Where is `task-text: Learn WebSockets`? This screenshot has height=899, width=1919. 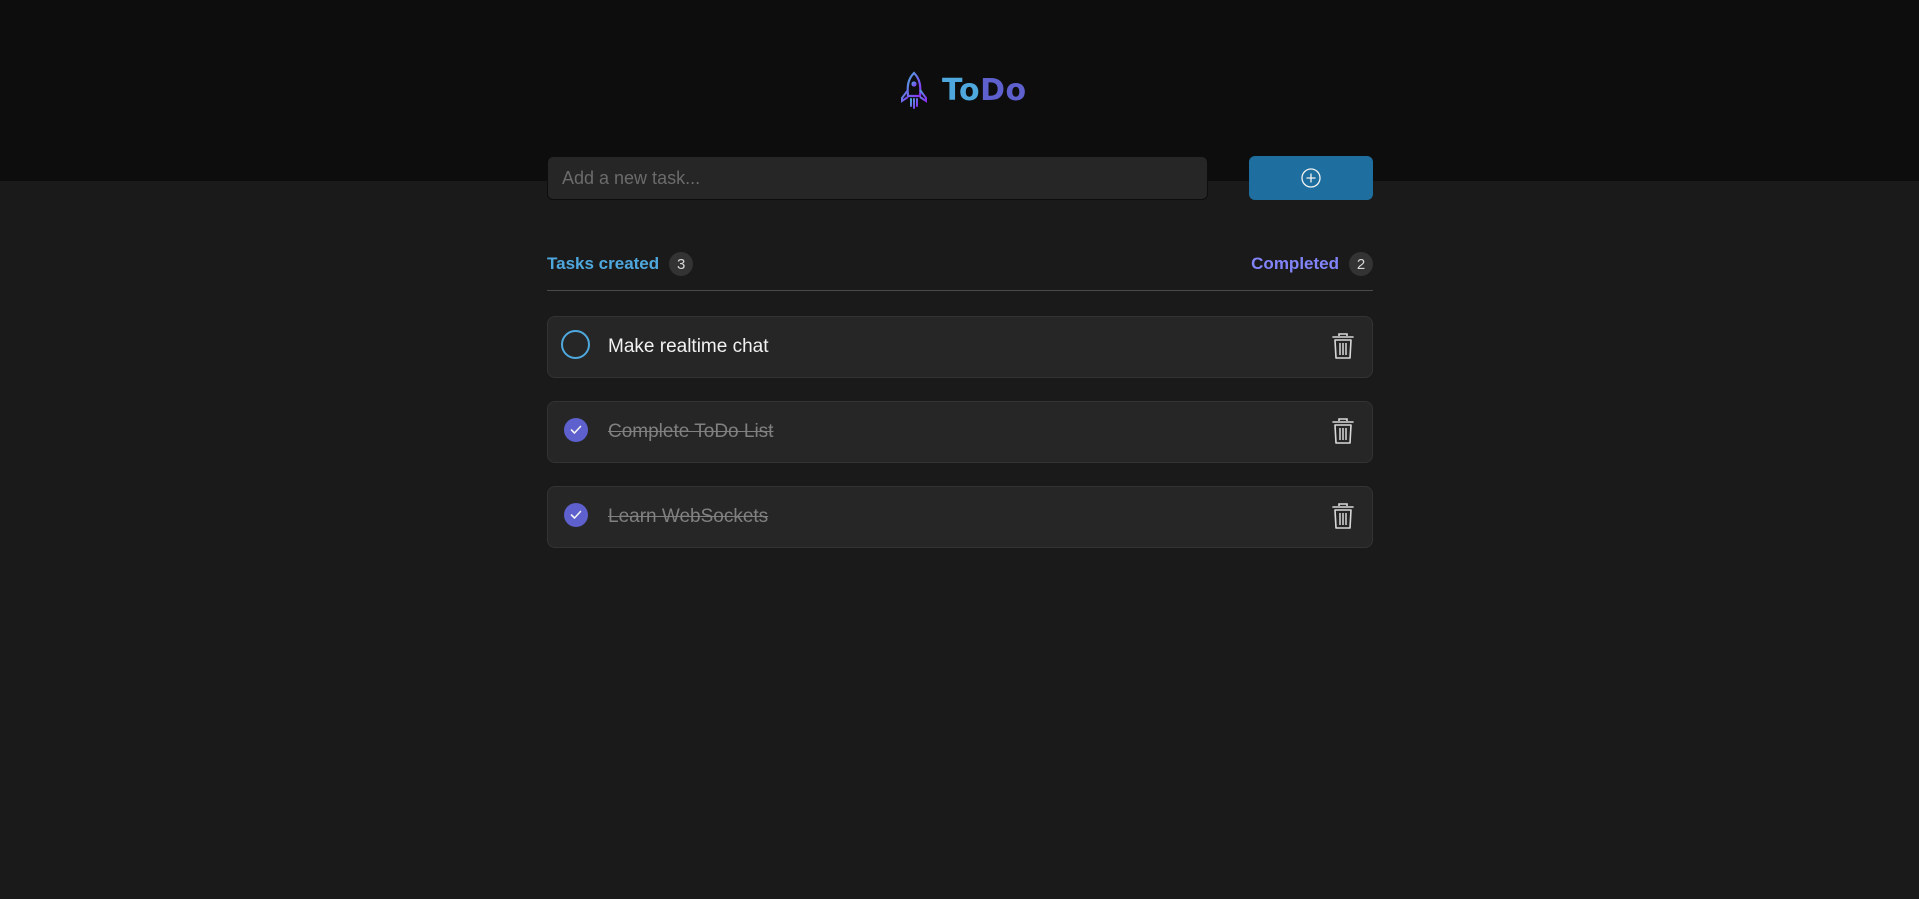
task-text: Learn WebSockets is located at coordinates (688, 516).